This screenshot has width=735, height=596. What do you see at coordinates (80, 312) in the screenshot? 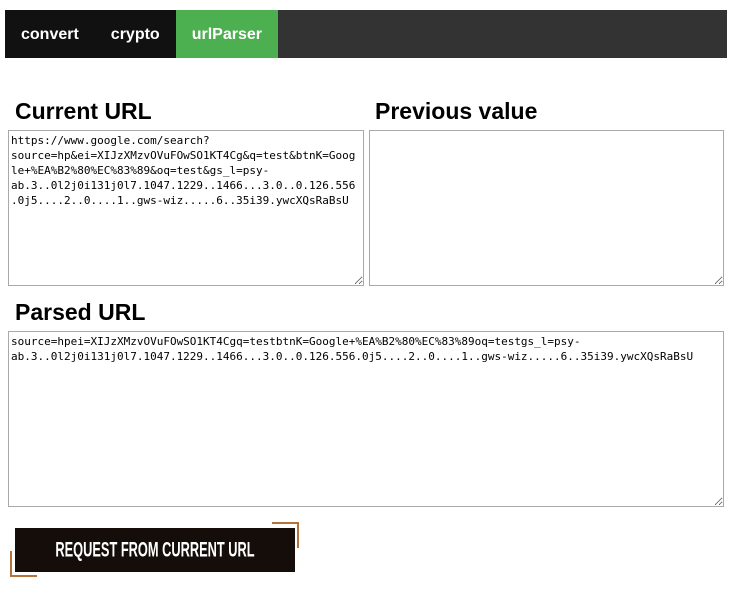
I see `parsed-url-heading: Parsed URL` at bounding box center [80, 312].